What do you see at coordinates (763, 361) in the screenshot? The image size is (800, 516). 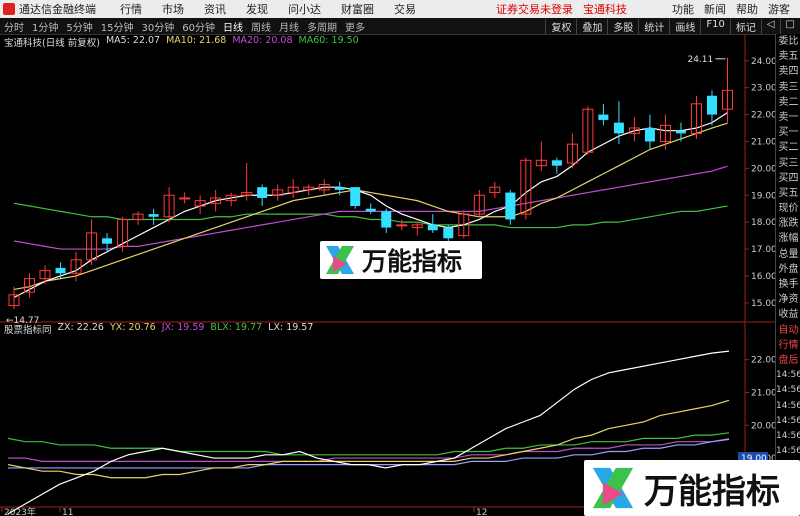 I see `indicator-axis-label: 22.00` at bounding box center [763, 361].